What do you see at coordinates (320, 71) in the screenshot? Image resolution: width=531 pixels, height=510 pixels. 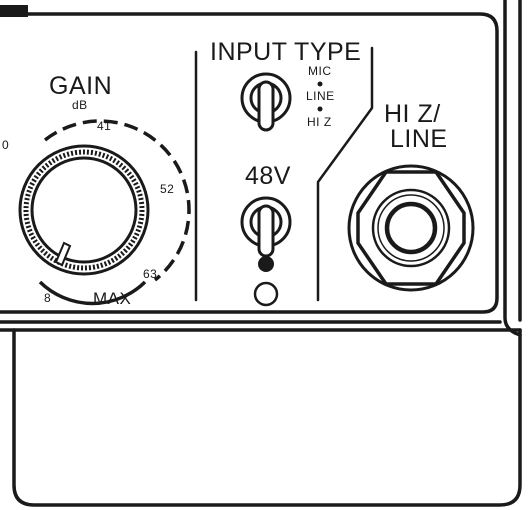 I see `input-type-option-mic: MIC` at bounding box center [320, 71].